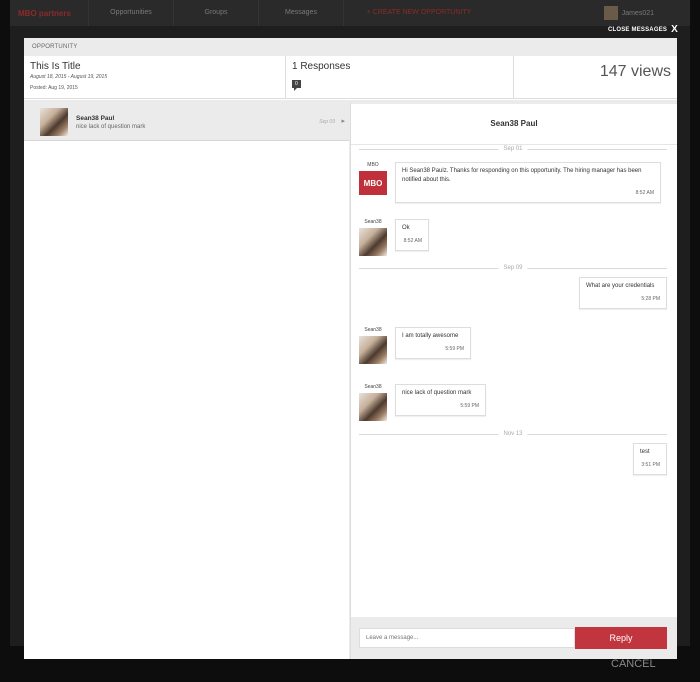  Describe the element at coordinates (111, 126) in the screenshot. I see `response-preview: nice lack of question mark` at that location.